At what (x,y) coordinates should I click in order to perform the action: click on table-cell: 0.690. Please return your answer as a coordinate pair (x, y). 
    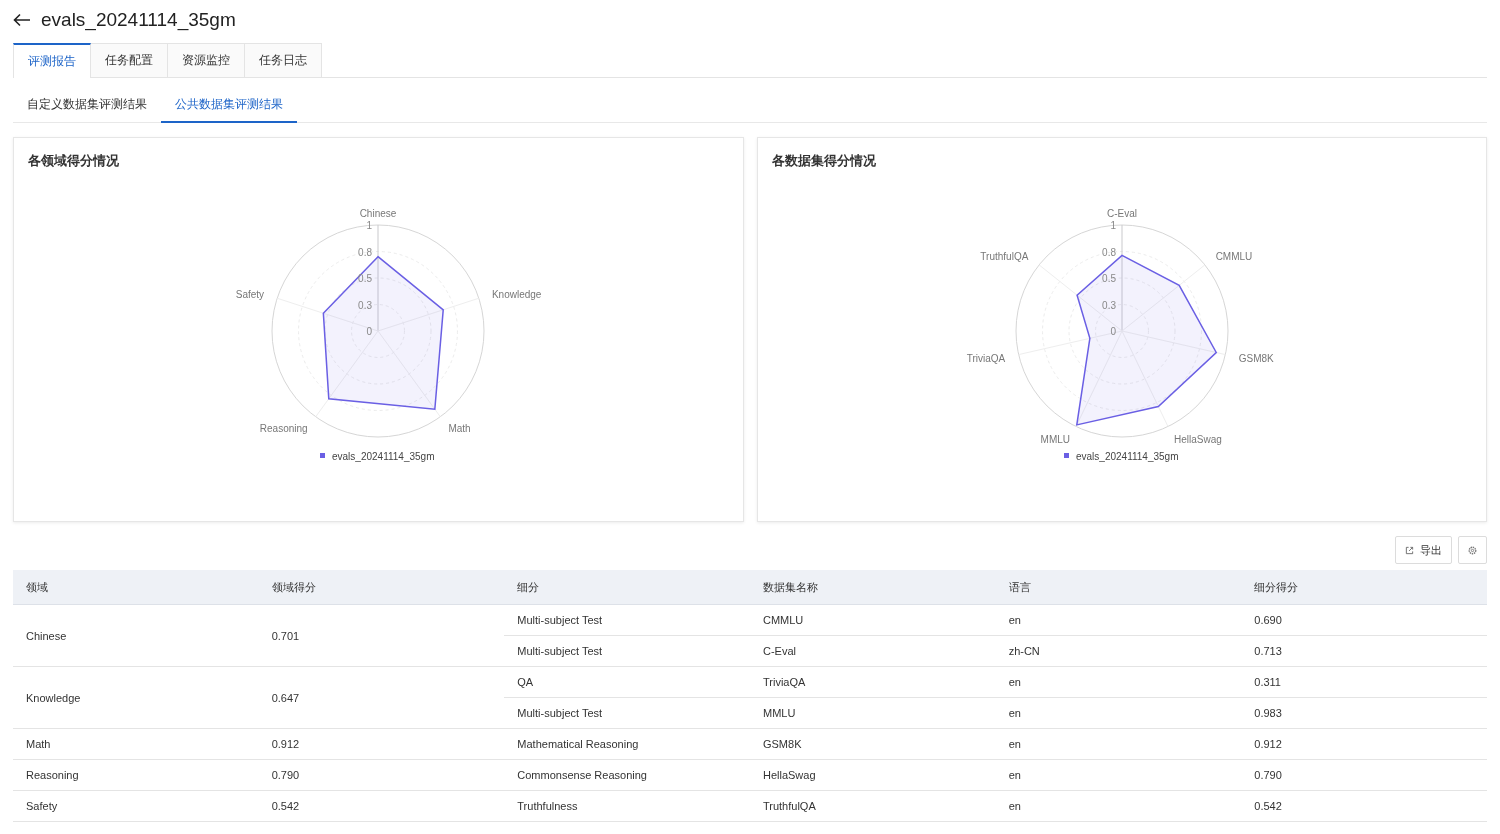
    Looking at the image, I should click on (1364, 620).